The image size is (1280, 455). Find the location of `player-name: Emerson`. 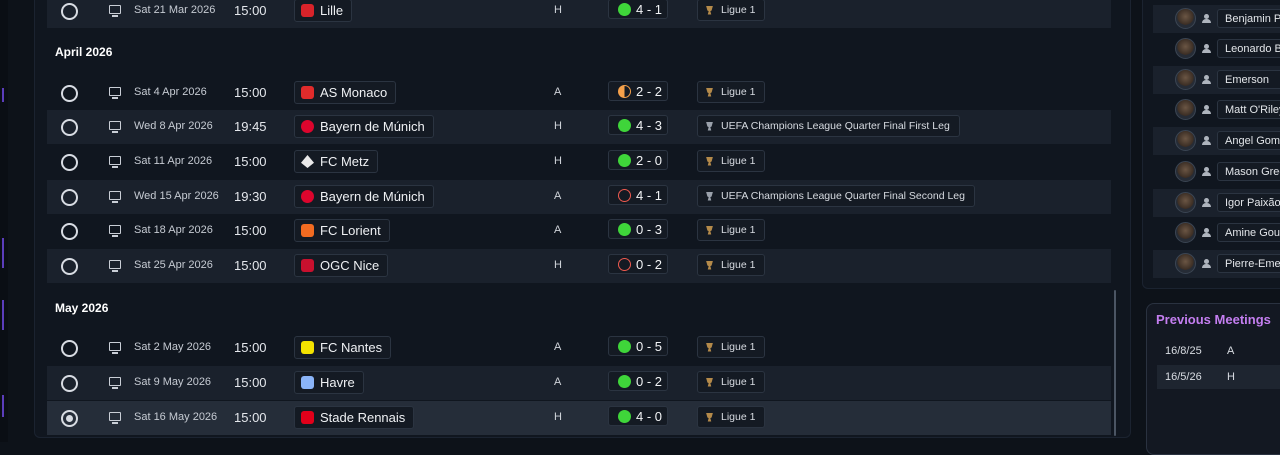

player-name: Emerson is located at coordinates (1248, 79).